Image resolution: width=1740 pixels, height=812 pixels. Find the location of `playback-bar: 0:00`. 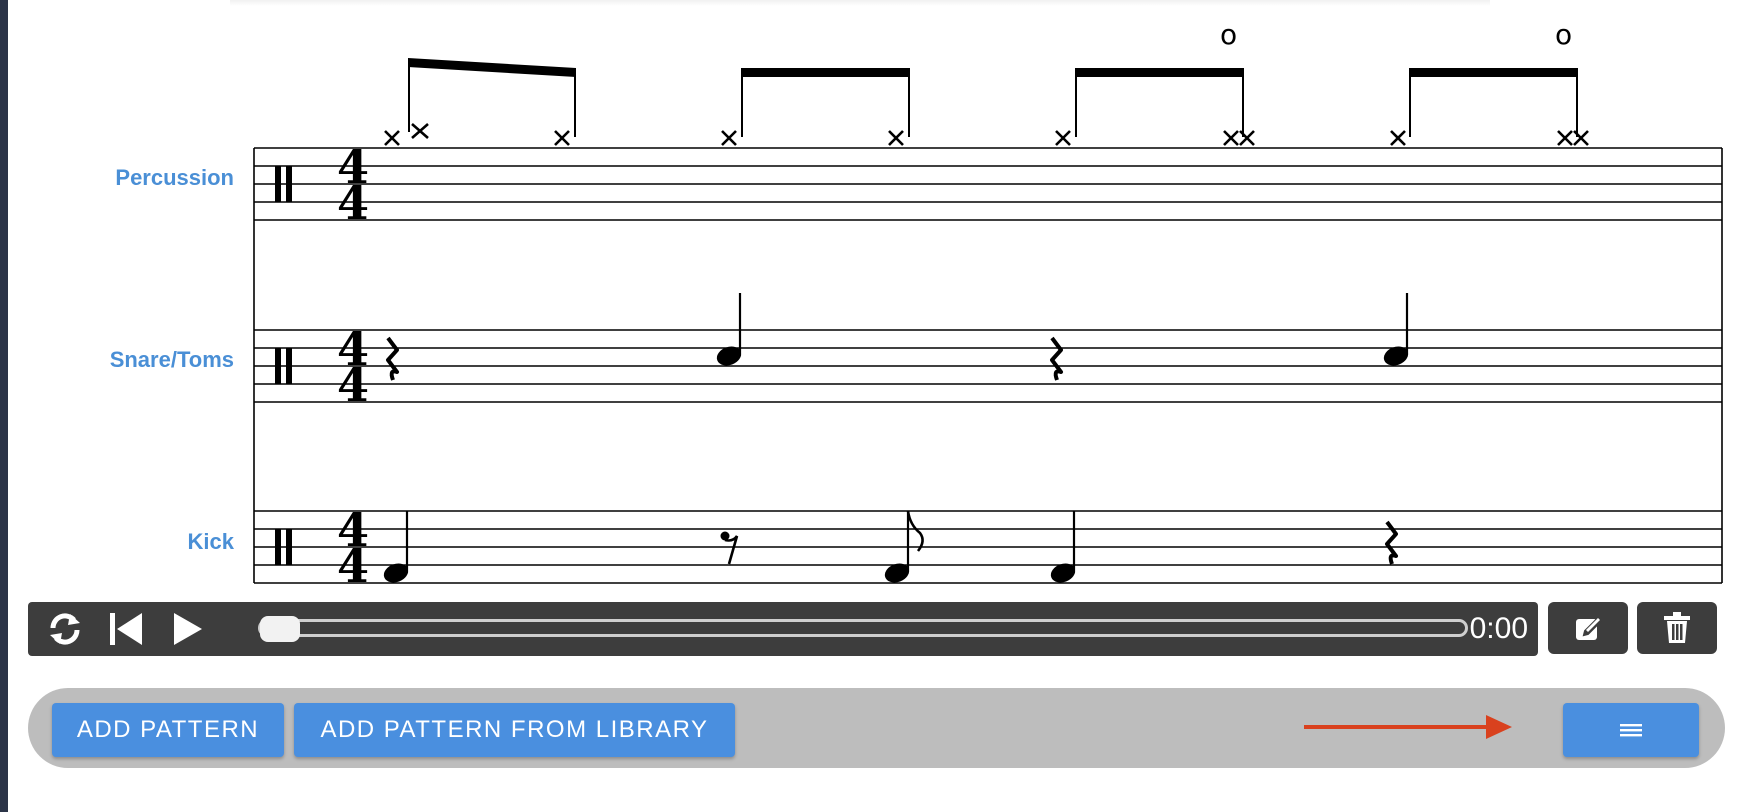

playback-bar: 0:00 is located at coordinates (783, 629).